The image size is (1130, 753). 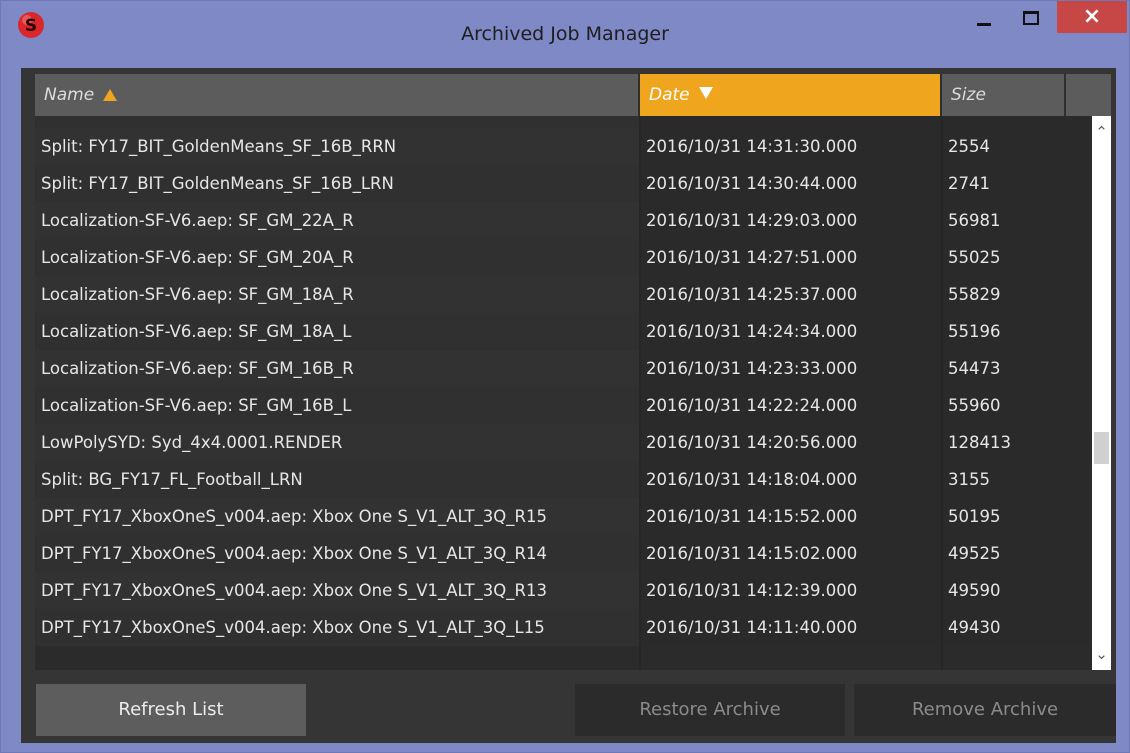 What do you see at coordinates (337, 294) in the screenshot?
I see `cell-name: Localization-SF-V6.aep: SF_GM_18A_R` at bounding box center [337, 294].